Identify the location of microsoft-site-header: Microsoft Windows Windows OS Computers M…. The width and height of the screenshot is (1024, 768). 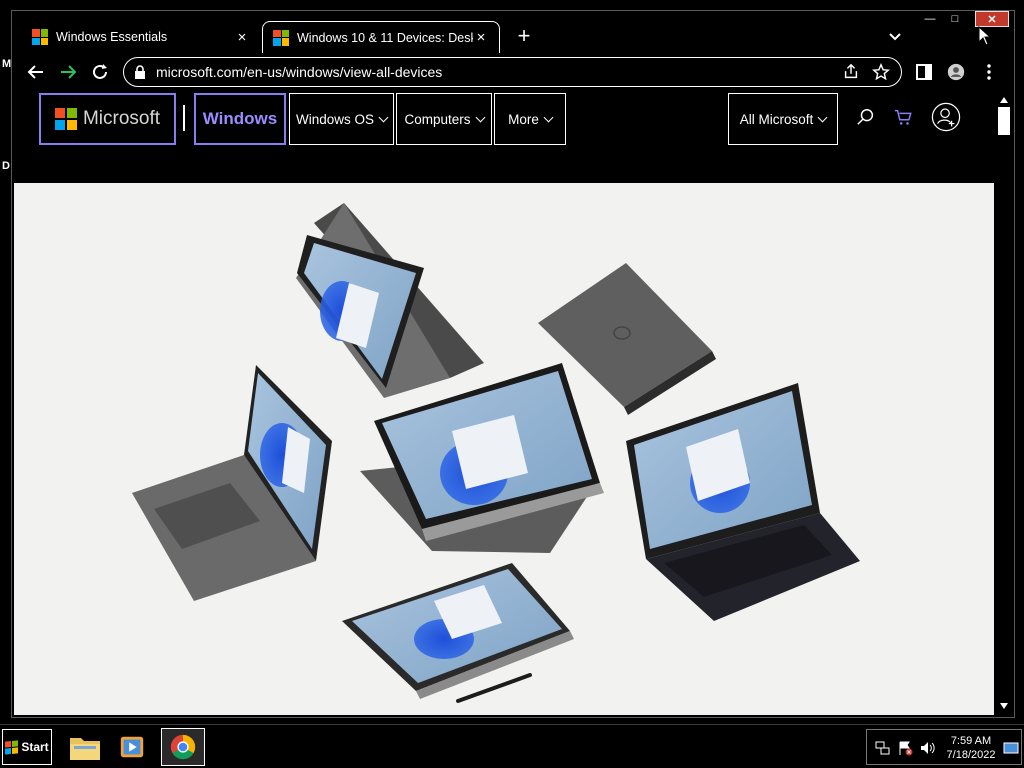
(505, 137).